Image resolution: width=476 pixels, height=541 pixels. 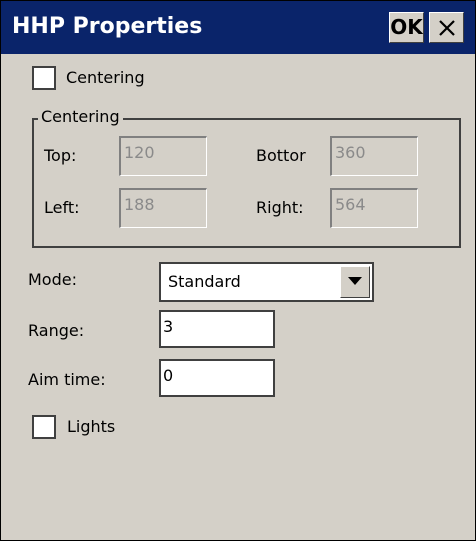 What do you see at coordinates (406, 27) in the screenshot?
I see `ok-button: OK` at bounding box center [406, 27].